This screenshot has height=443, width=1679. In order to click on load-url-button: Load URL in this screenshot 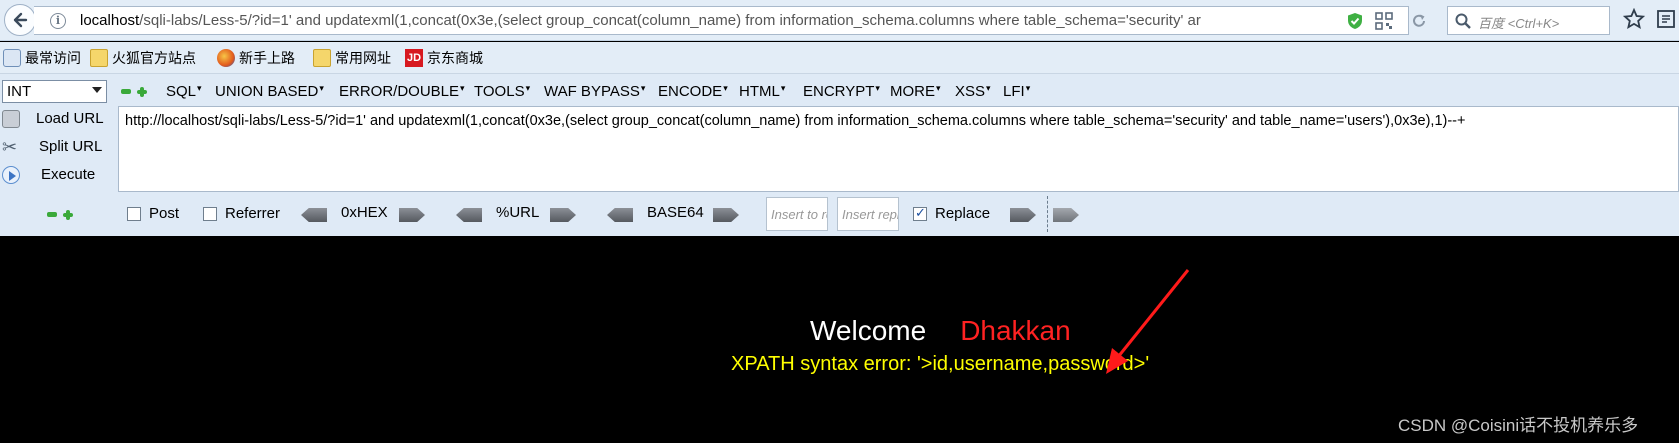, I will do `click(59, 119)`.